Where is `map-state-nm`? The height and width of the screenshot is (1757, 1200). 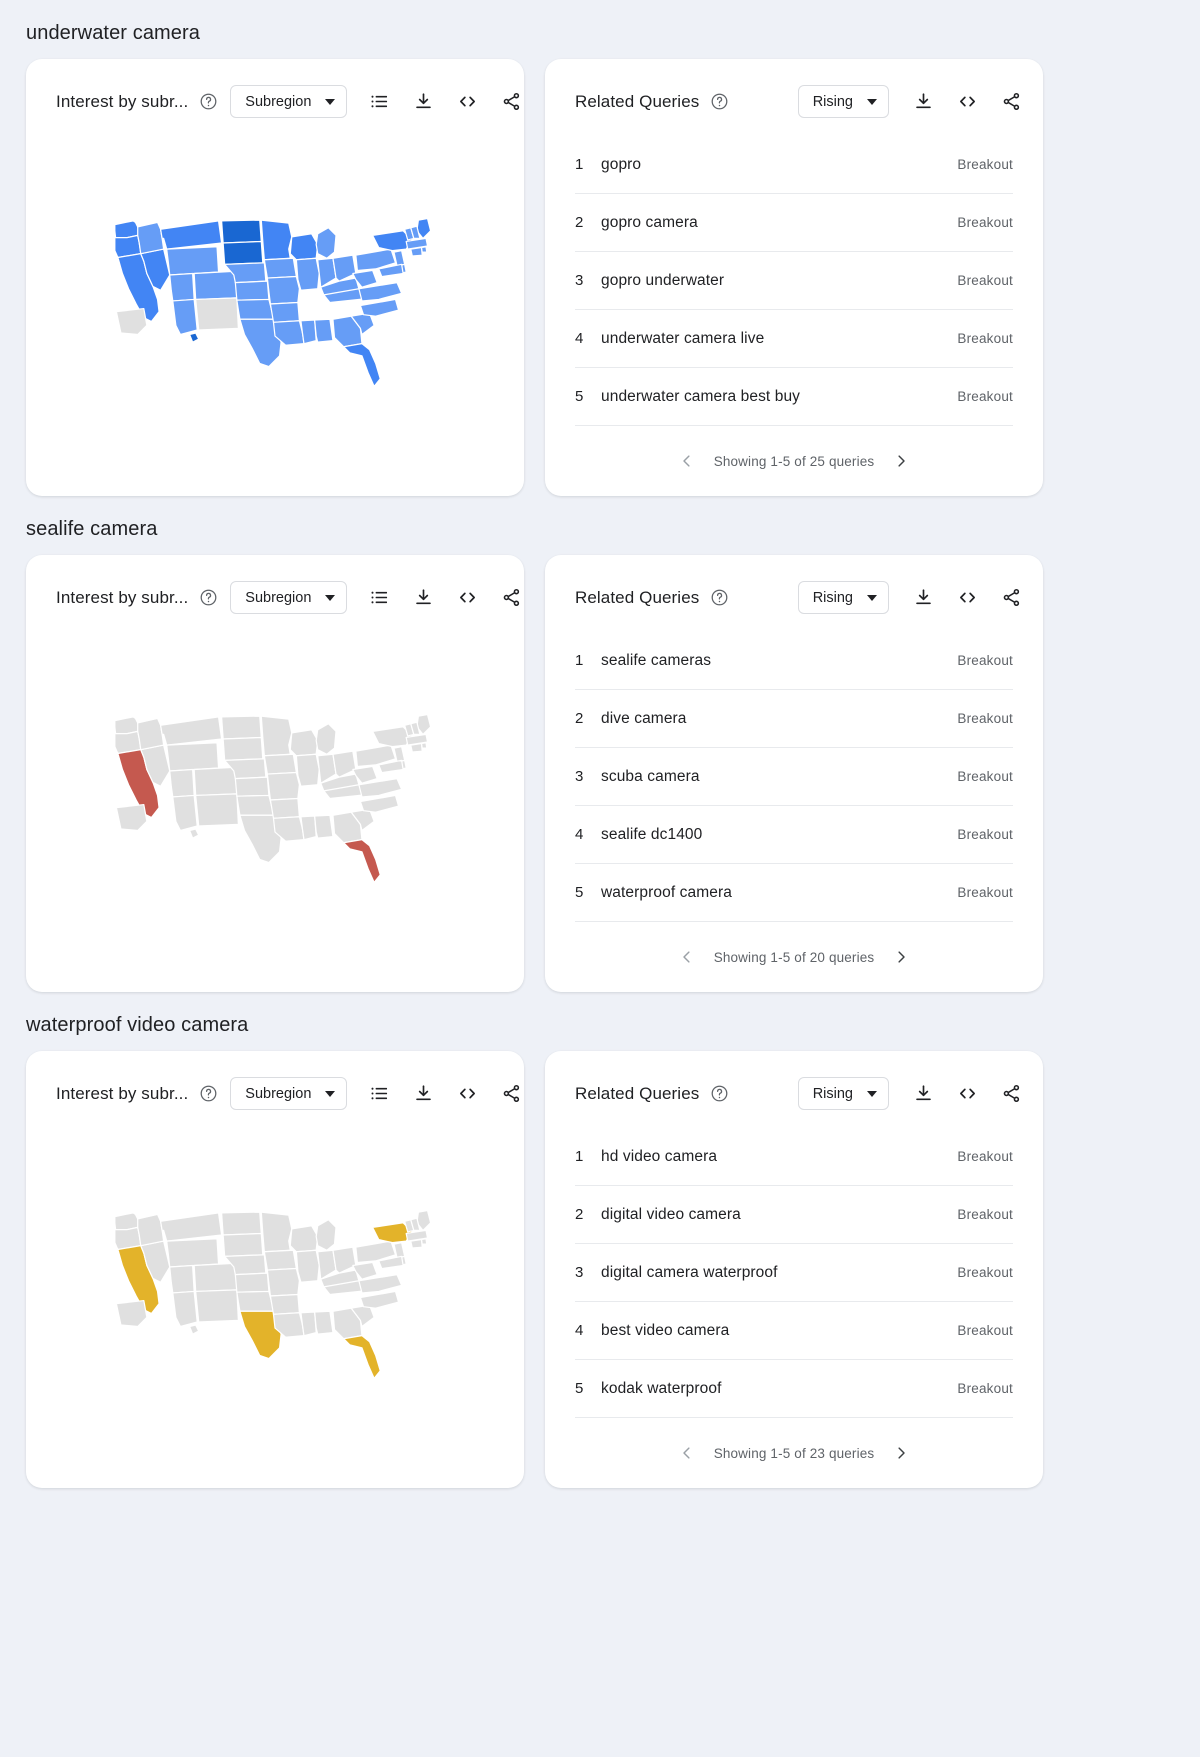
map-state-nm is located at coordinates (217, 314).